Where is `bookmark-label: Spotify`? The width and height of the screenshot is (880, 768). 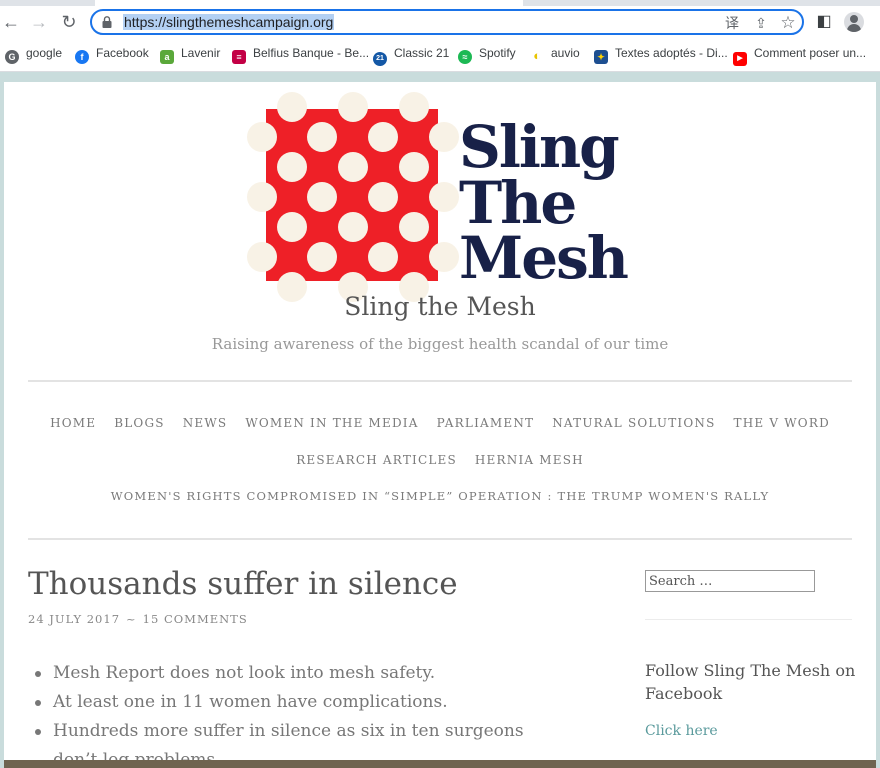
bookmark-label: Spotify is located at coordinates (497, 53).